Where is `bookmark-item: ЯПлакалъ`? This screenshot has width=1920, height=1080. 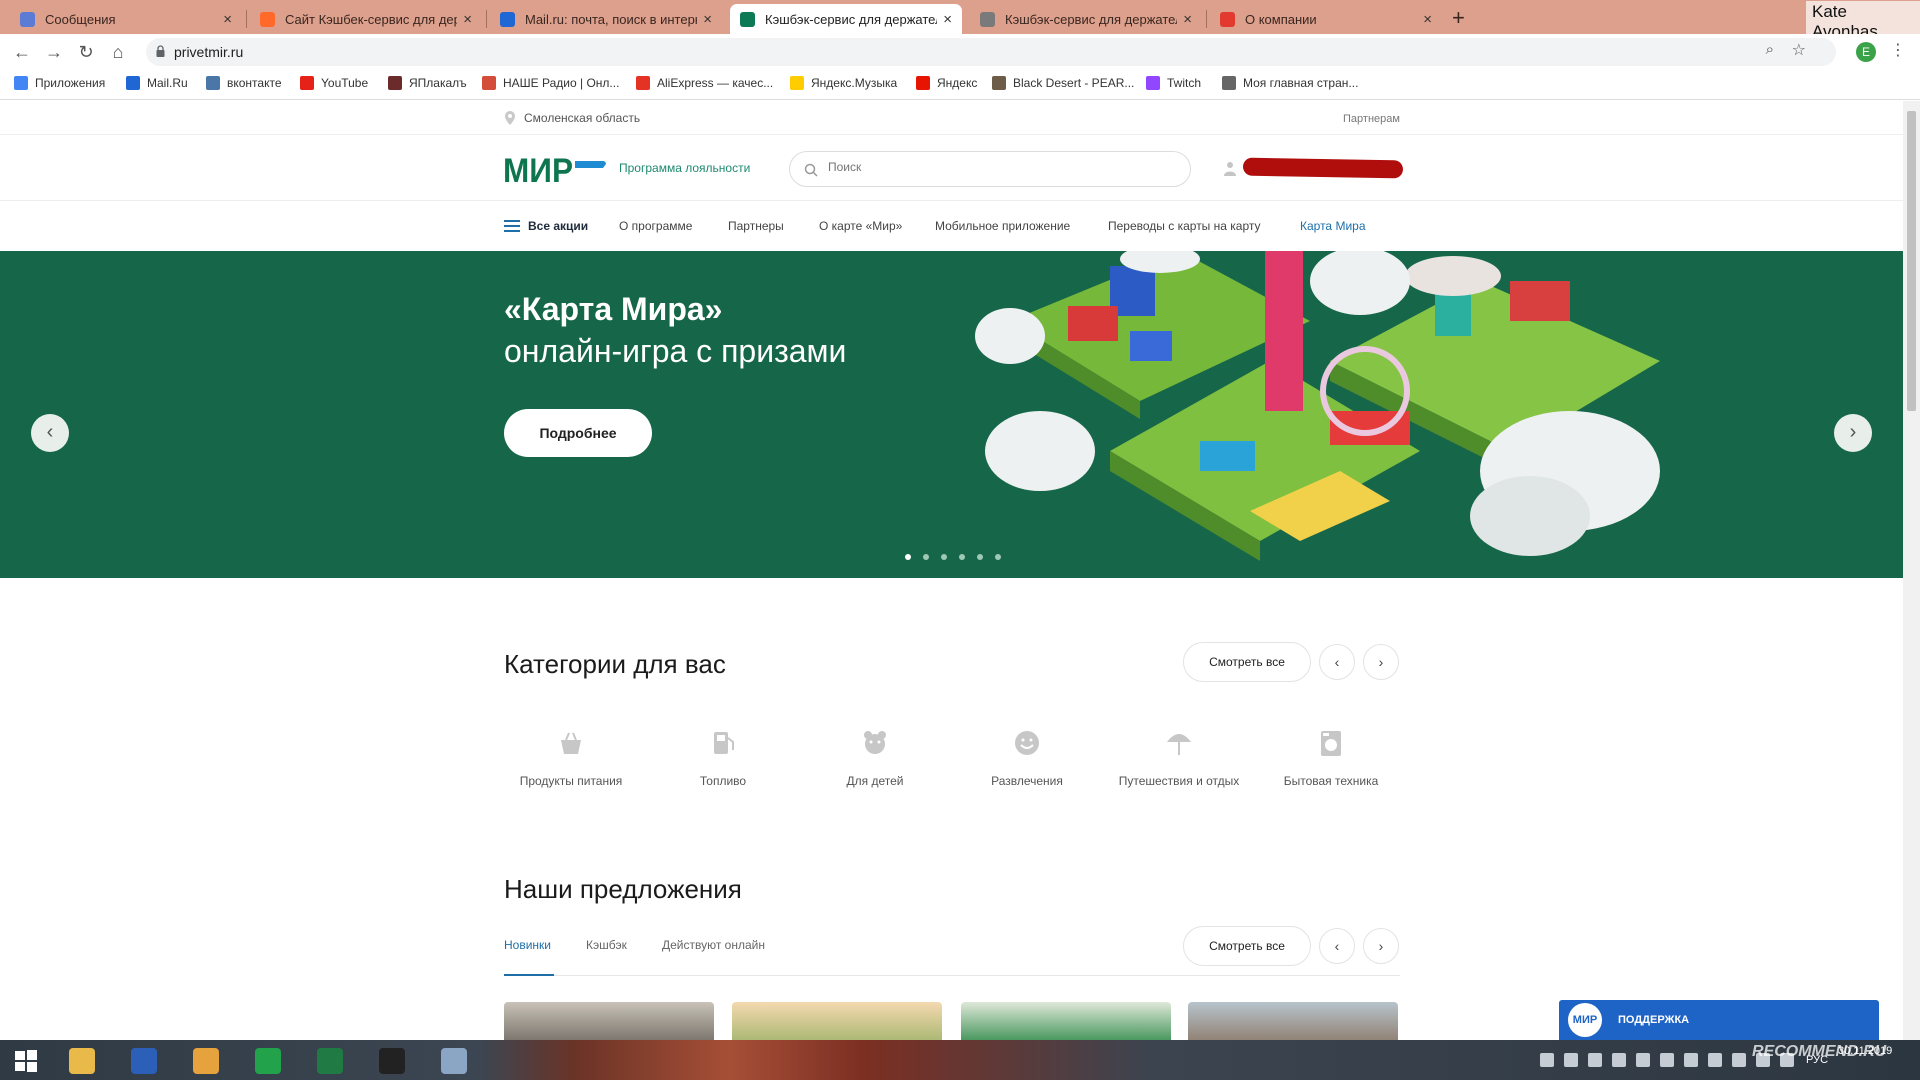
bookmark-item: ЯПлакалъ is located at coordinates (427, 83).